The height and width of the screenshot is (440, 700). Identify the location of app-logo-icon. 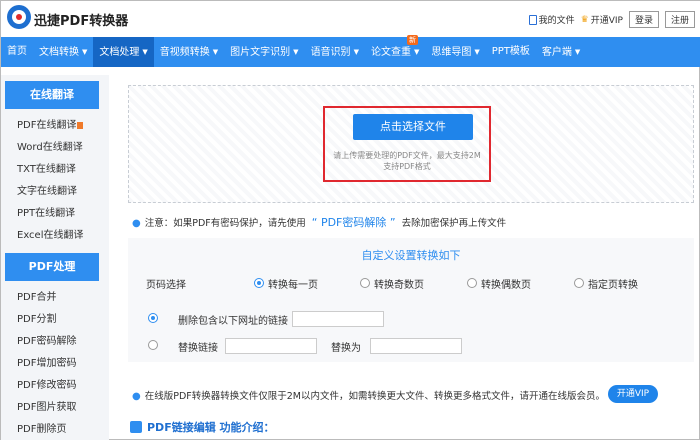
(19, 17).